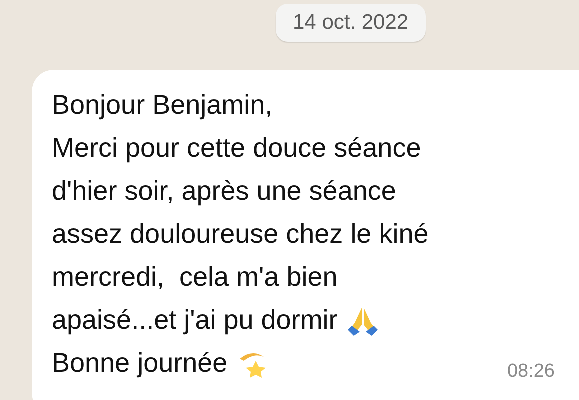 The width and height of the screenshot is (579, 400). I want to click on message-text: d'hier soir, après une séance, so click(224, 191).